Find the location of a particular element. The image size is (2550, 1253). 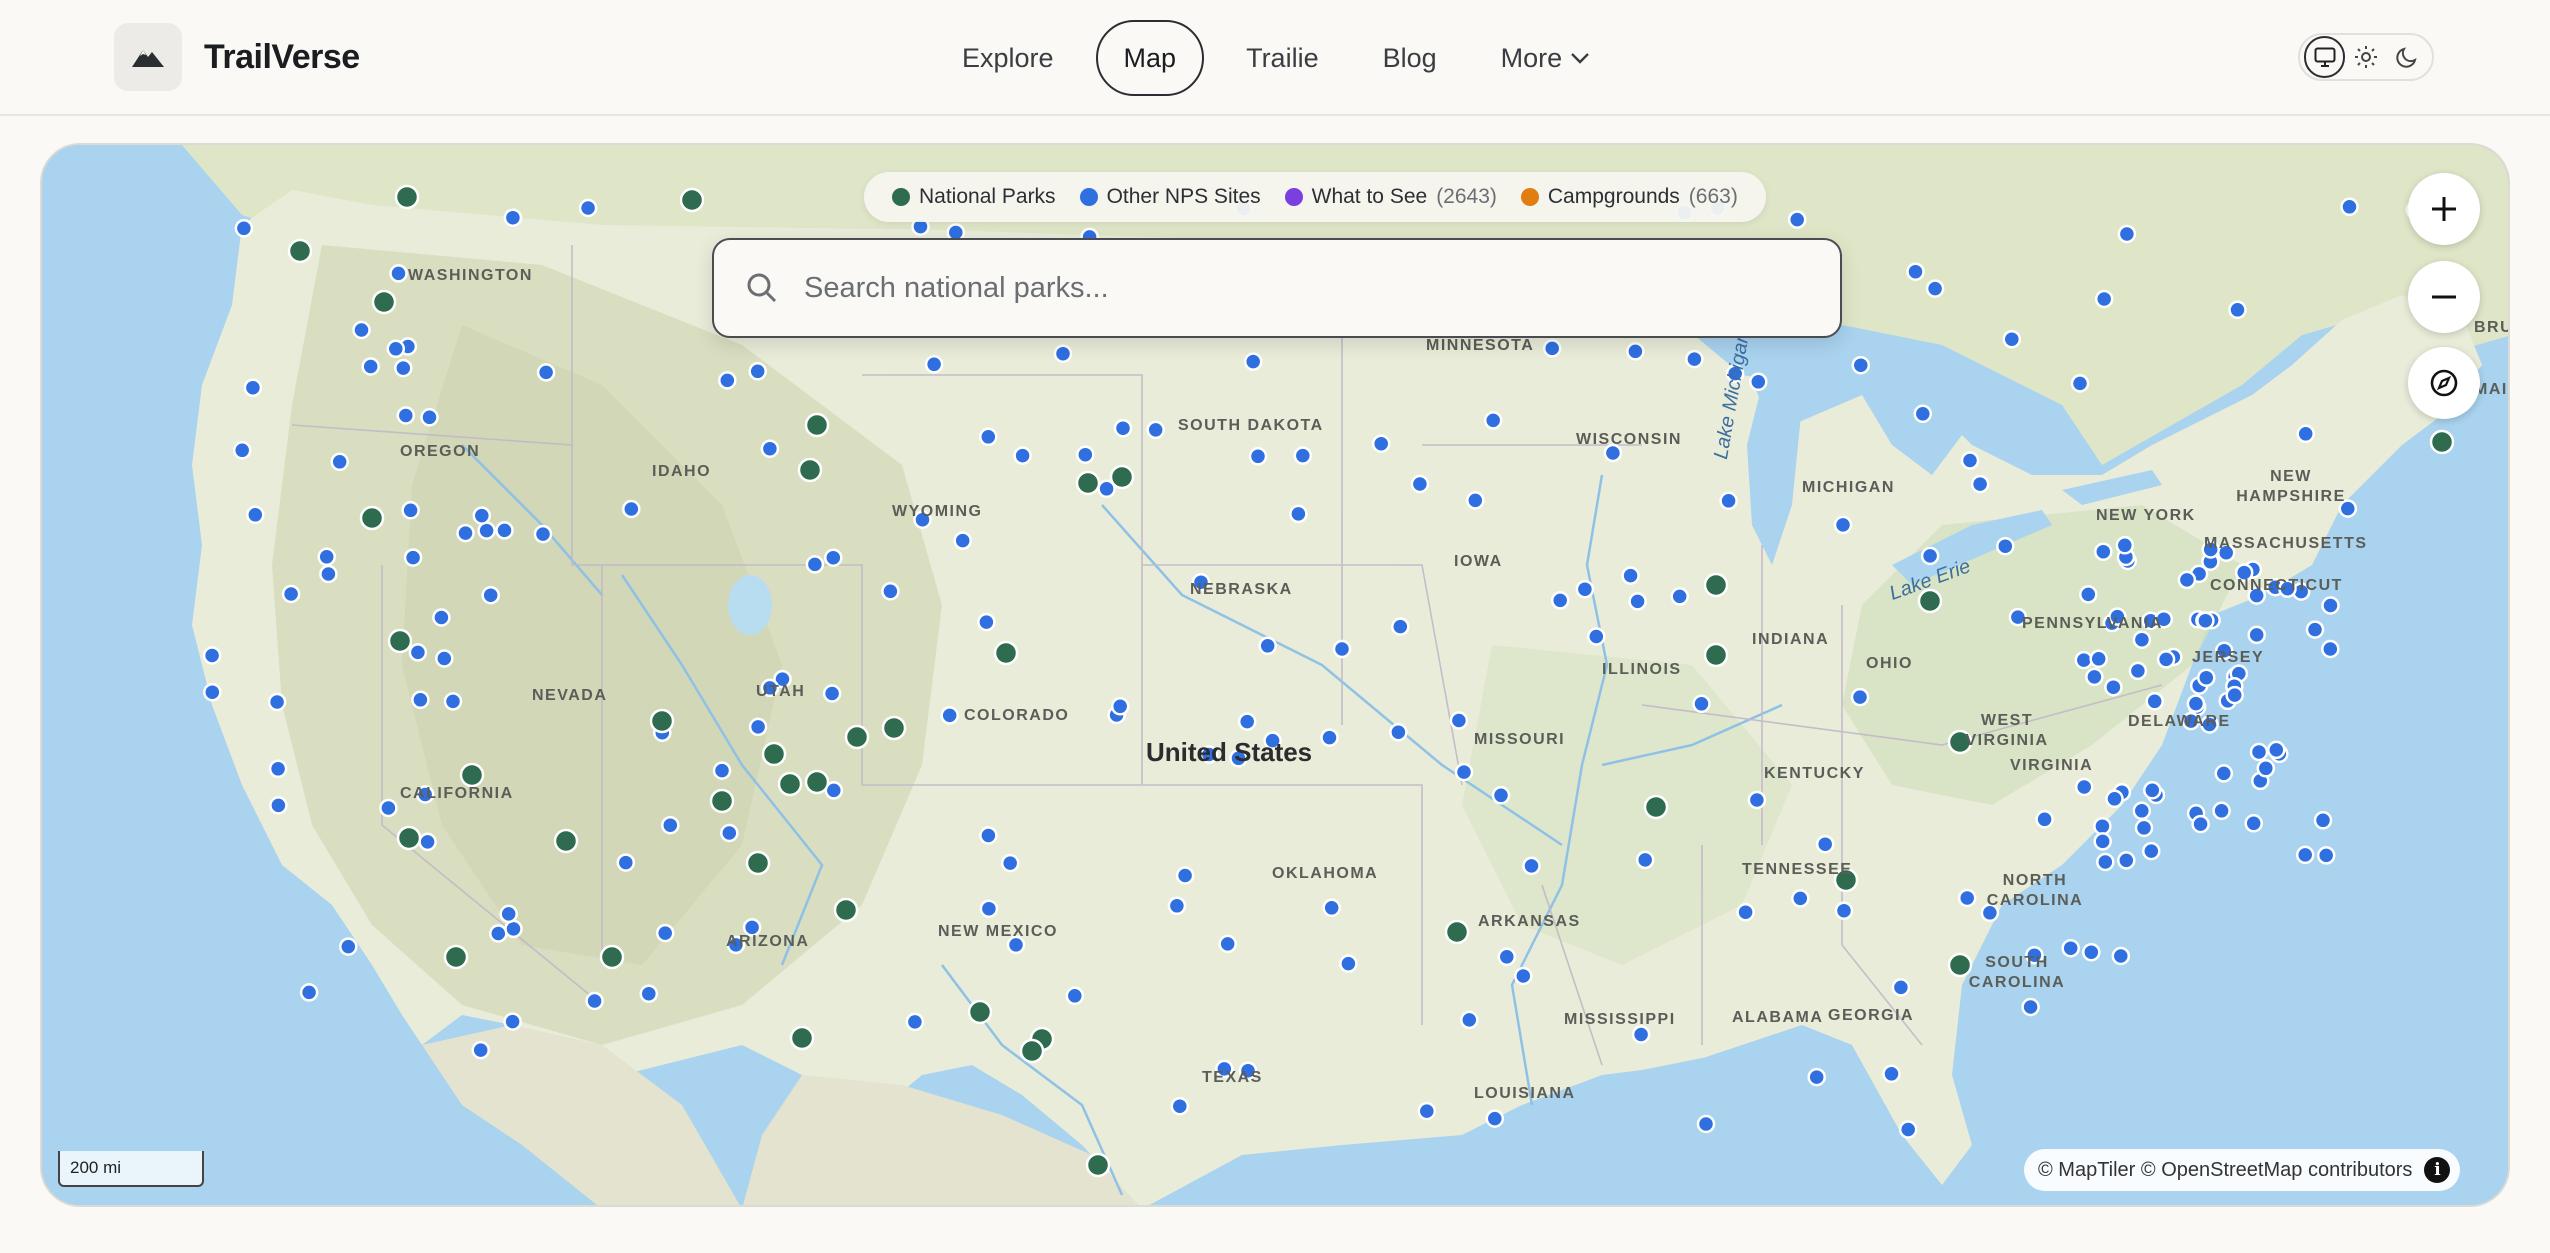

compass-button is located at coordinates (2444, 383).